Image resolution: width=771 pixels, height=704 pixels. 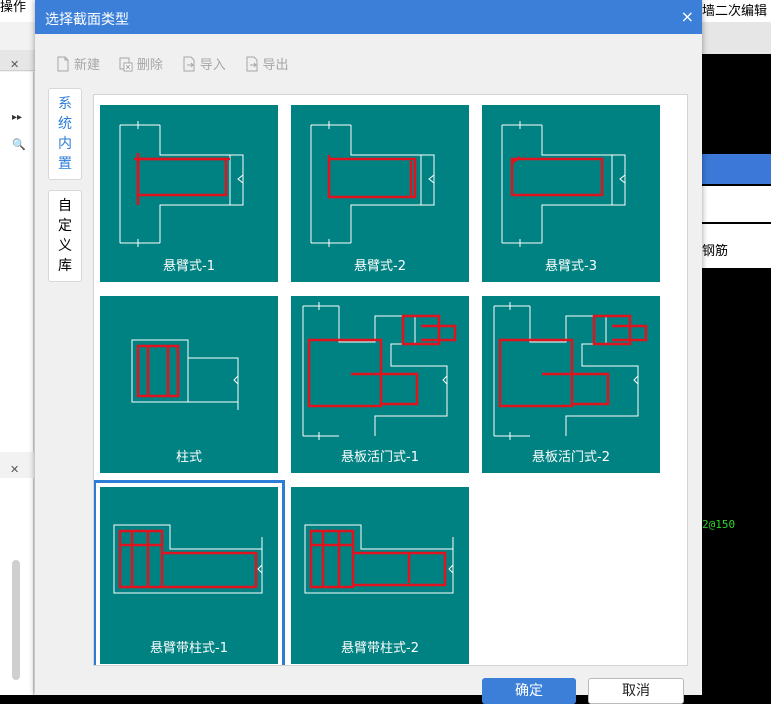 I want to click on background-field, so click(x=736, y=204).